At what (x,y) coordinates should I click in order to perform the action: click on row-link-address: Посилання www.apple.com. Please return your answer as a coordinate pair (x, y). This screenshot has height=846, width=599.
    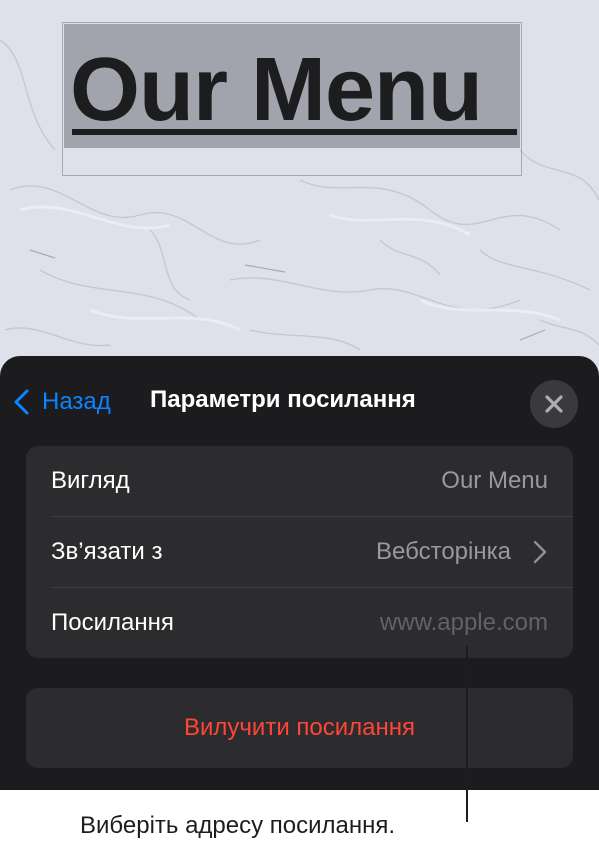
    Looking at the image, I should click on (299, 623).